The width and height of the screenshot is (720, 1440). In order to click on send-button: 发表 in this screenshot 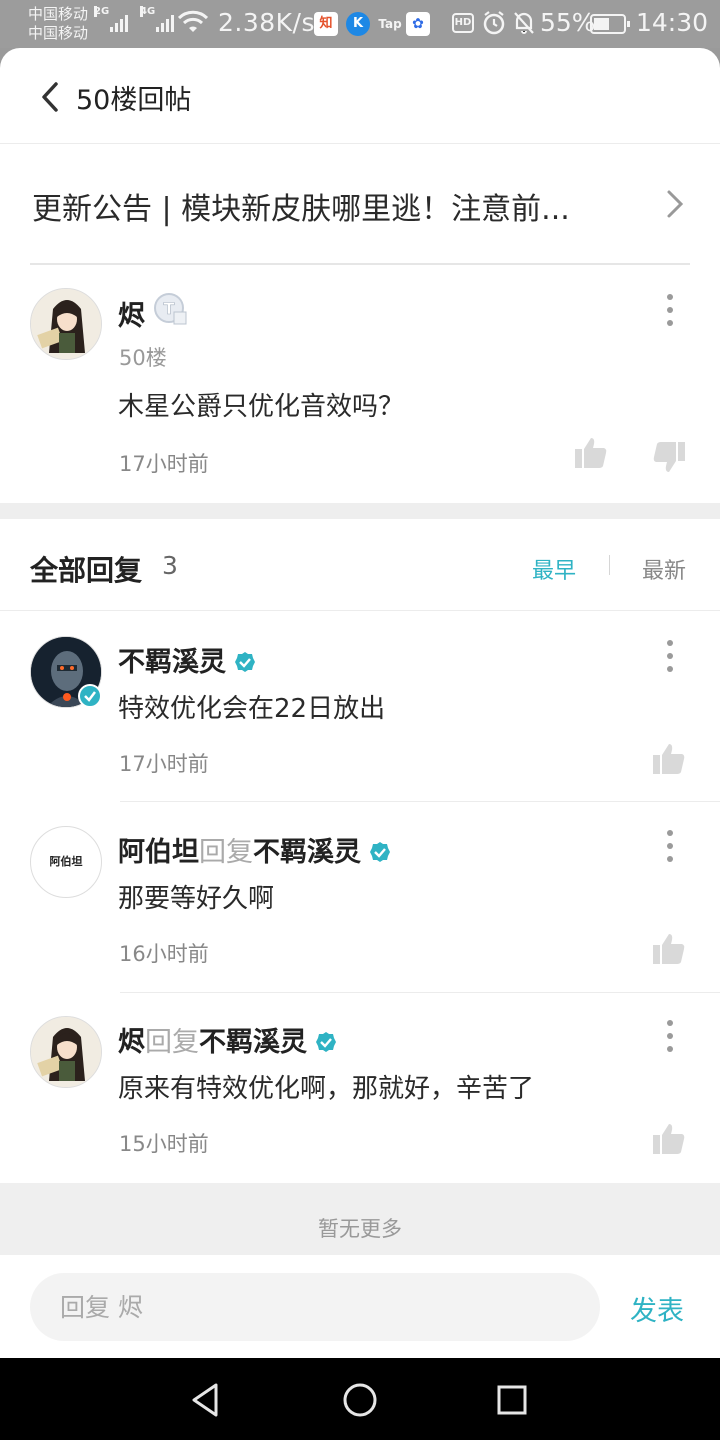, I will do `click(657, 1308)`.